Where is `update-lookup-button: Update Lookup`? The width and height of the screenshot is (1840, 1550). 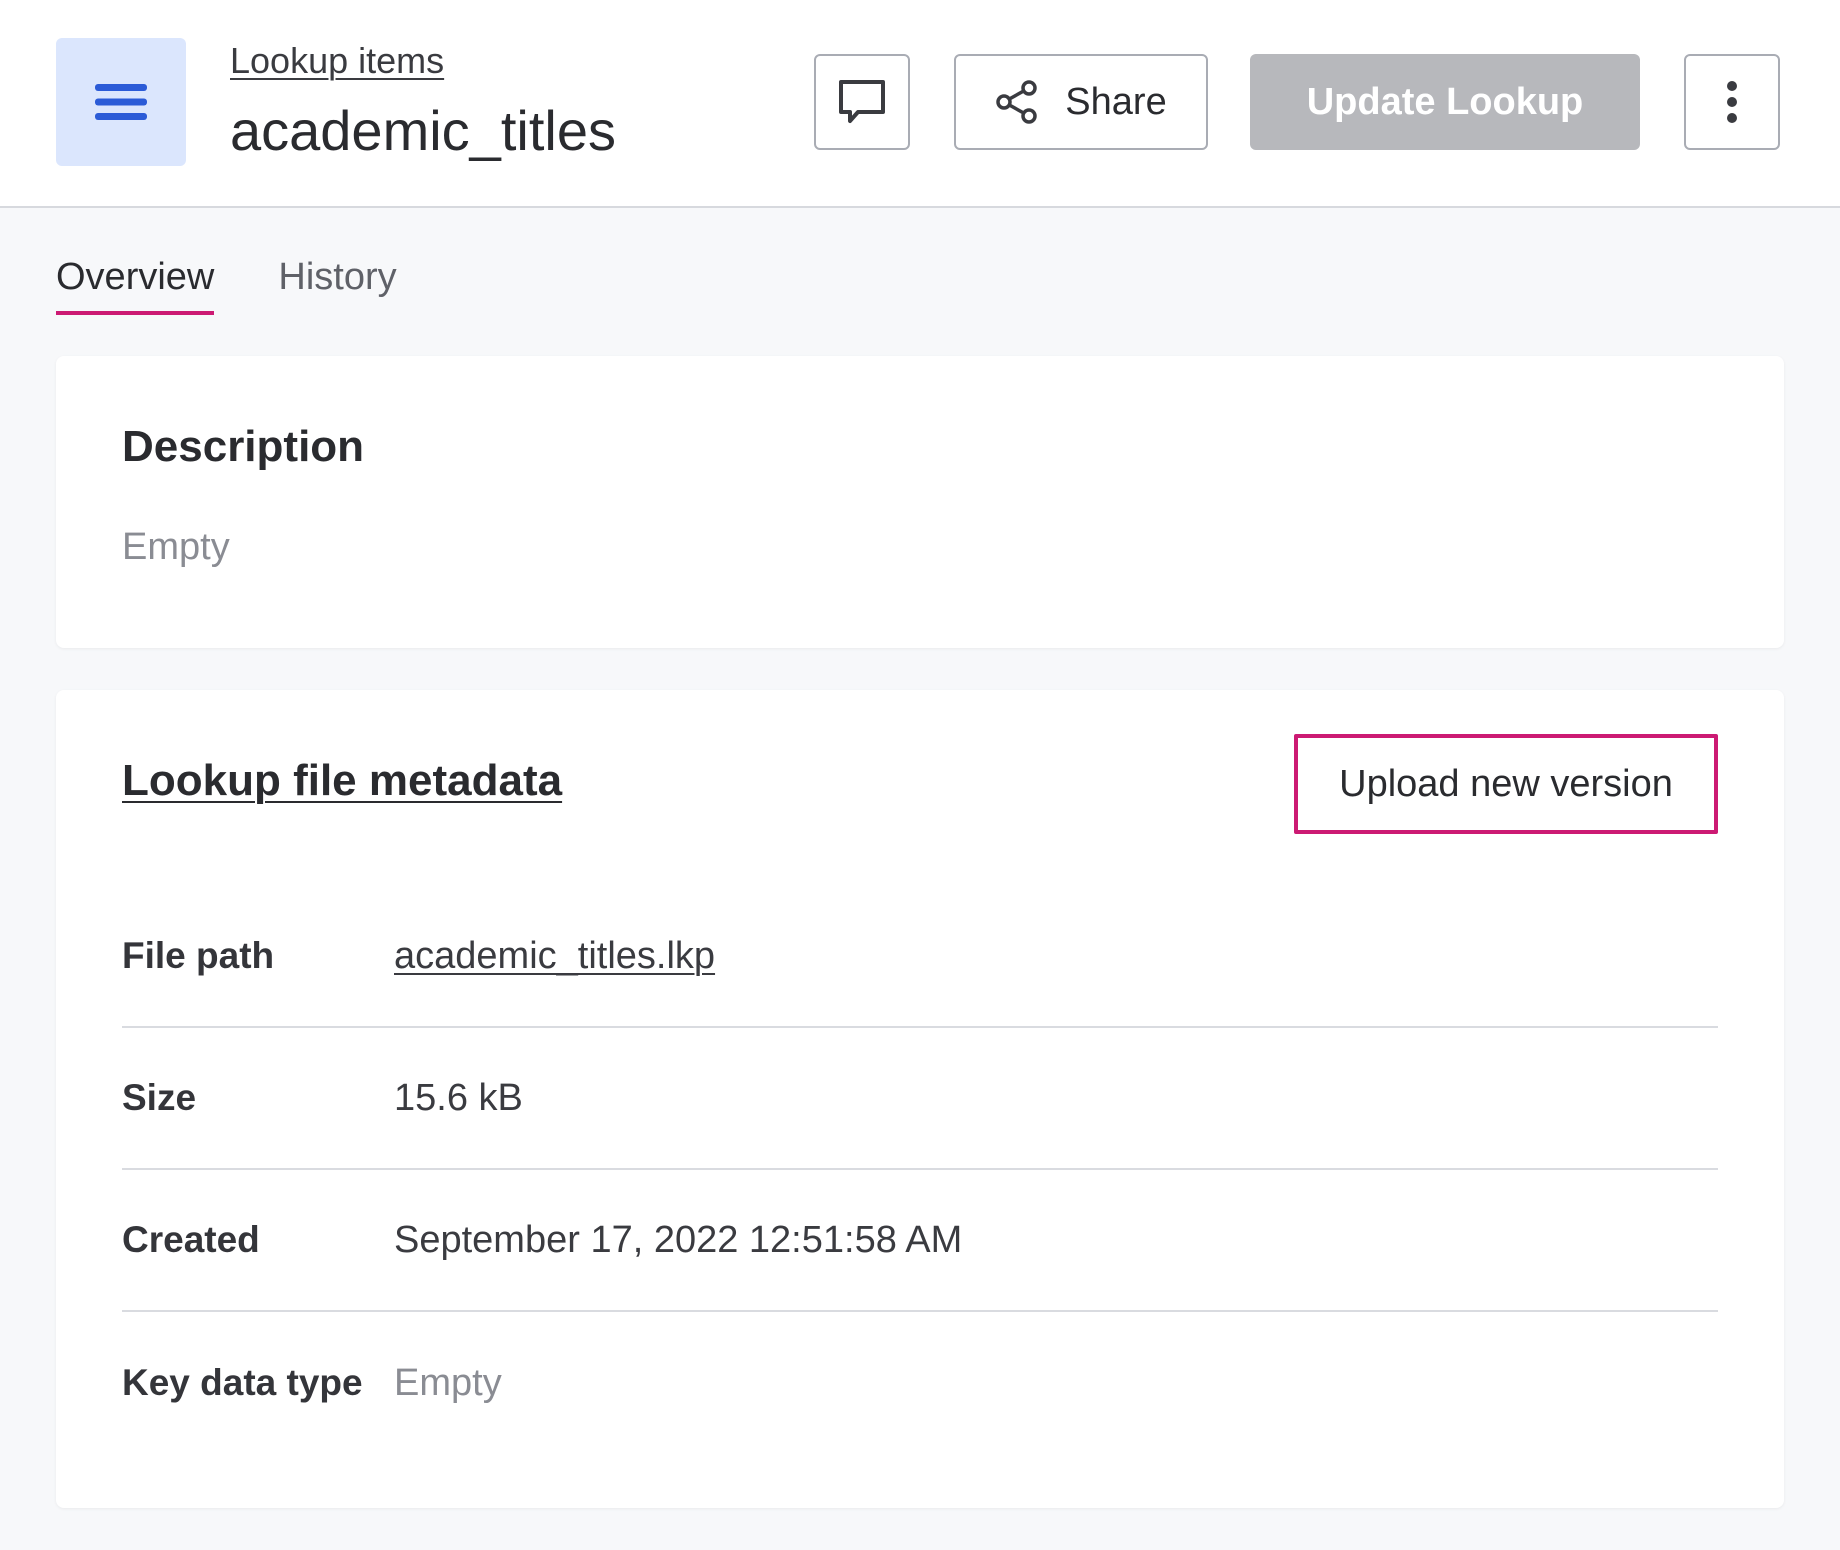
update-lookup-button: Update Lookup is located at coordinates (1445, 102).